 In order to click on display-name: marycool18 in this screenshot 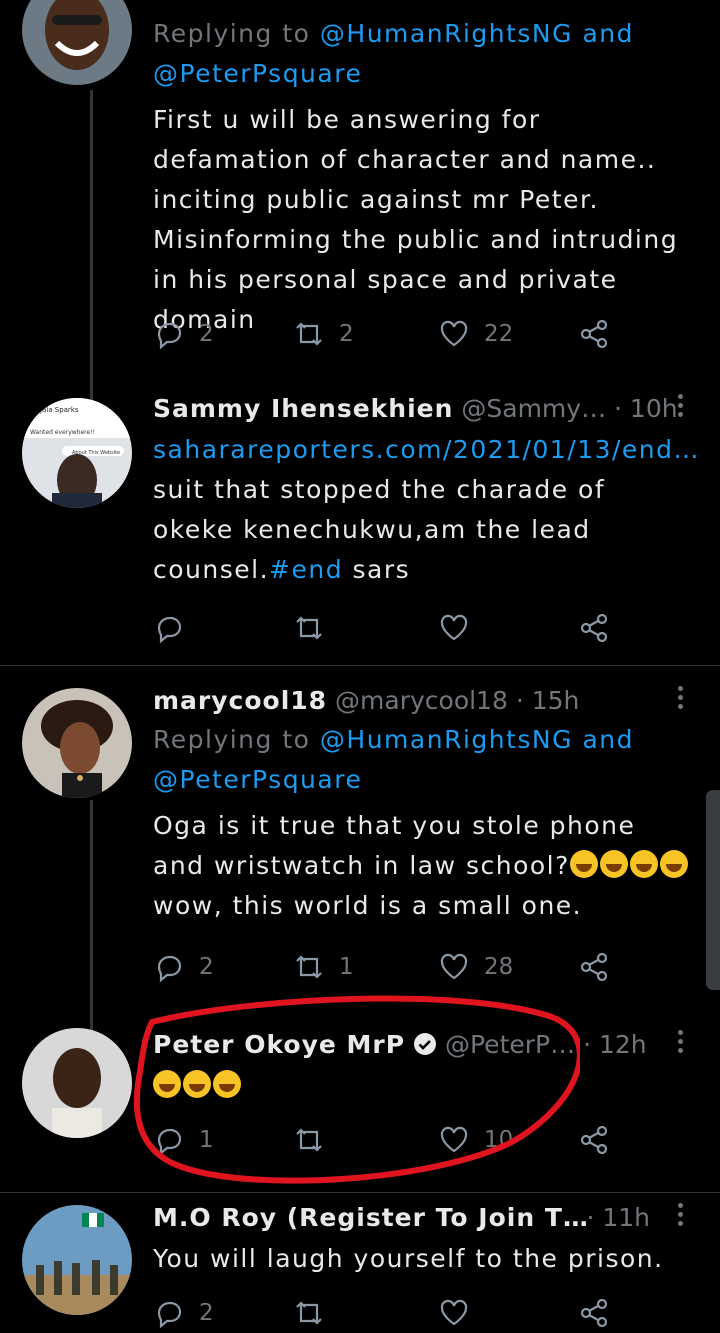, I will do `click(240, 700)`.